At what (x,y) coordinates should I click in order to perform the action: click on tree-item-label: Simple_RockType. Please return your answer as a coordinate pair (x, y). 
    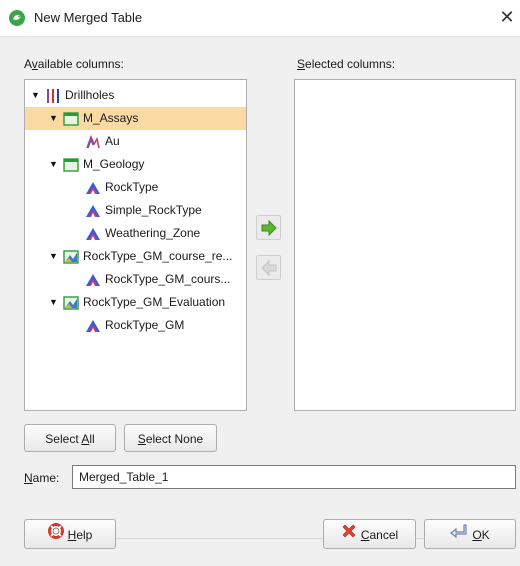
    Looking at the image, I should click on (153, 210).